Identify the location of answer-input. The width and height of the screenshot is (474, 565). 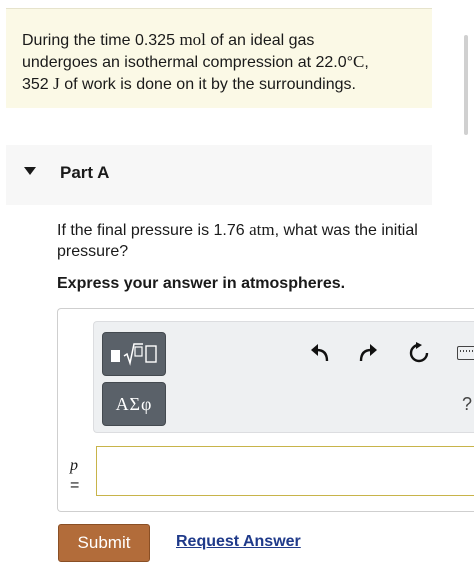
(285, 471).